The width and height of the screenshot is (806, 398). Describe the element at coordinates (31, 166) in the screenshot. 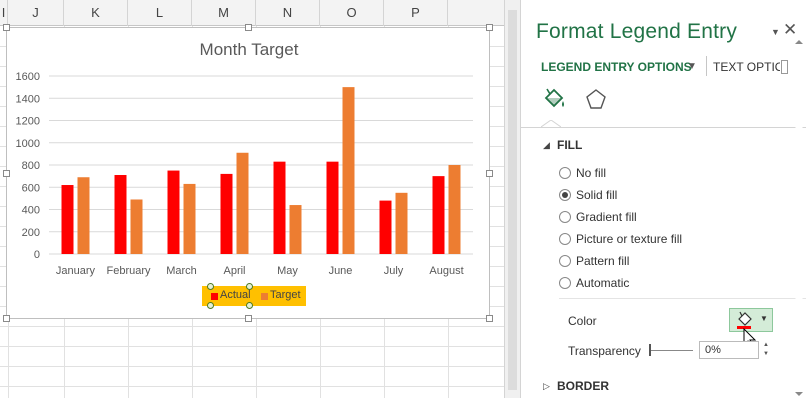

I see `y-tick-label: 800` at that location.